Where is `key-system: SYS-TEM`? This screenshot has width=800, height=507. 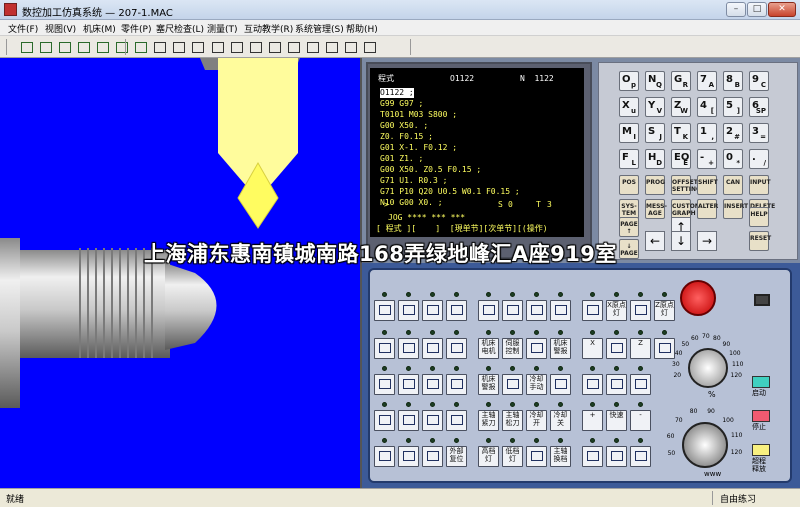
key-system: SYS-TEM is located at coordinates (629, 209).